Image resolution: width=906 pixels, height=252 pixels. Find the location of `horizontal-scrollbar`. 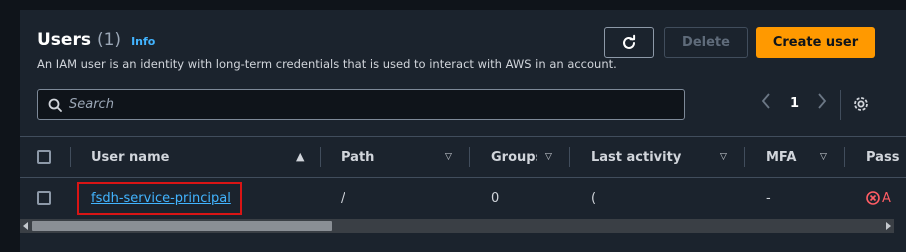

horizontal-scrollbar is located at coordinates (457, 226).